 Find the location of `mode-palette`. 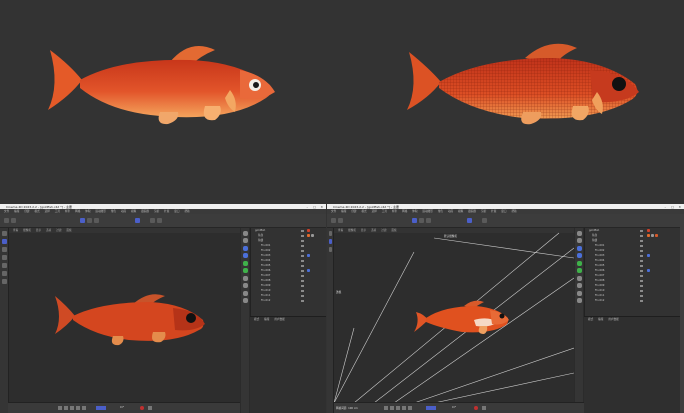

mode-palette is located at coordinates (579, 320).